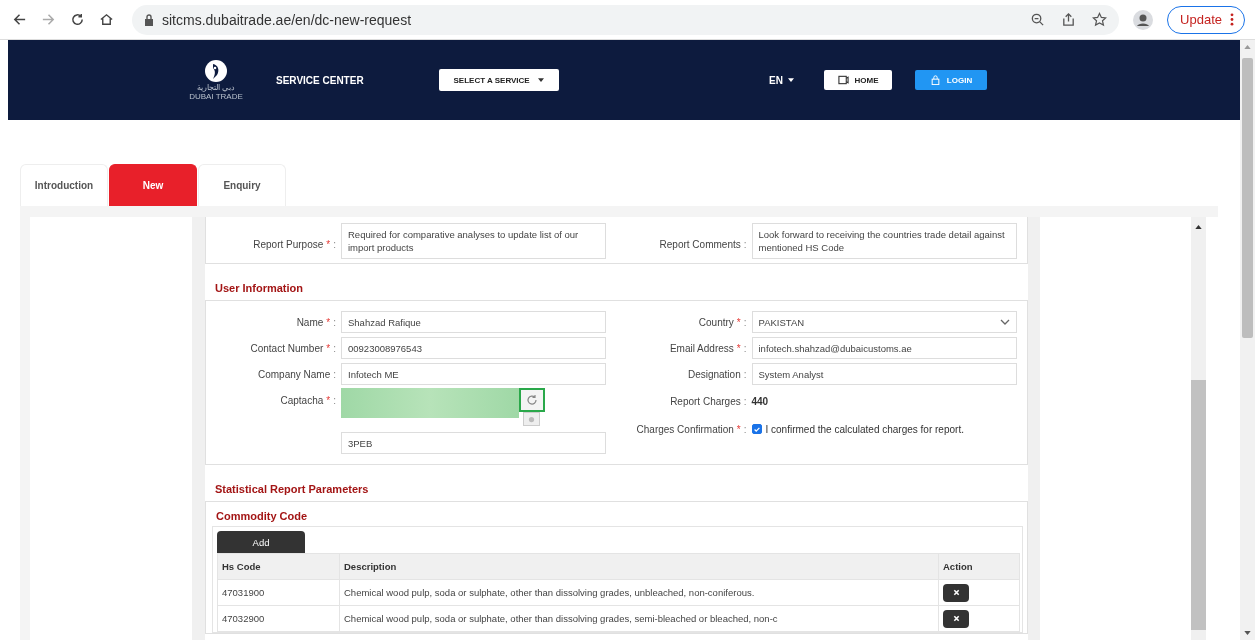 Image resolution: width=1255 pixels, height=640 pixels. I want to click on table-cell: Chemical wood pulp, soda or sulphate, other than dissolving grades, semi-bleached or bleached, non-c, so click(639, 618).